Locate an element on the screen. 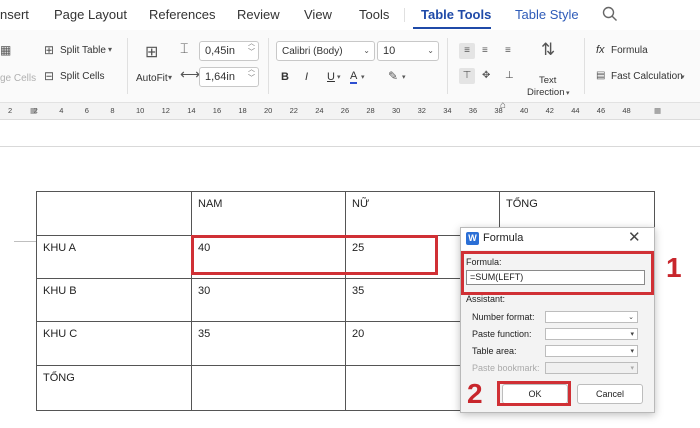 This screenshot has height=428, width=700. autofit-button: AutoFit is located at coordinates (152, 78).